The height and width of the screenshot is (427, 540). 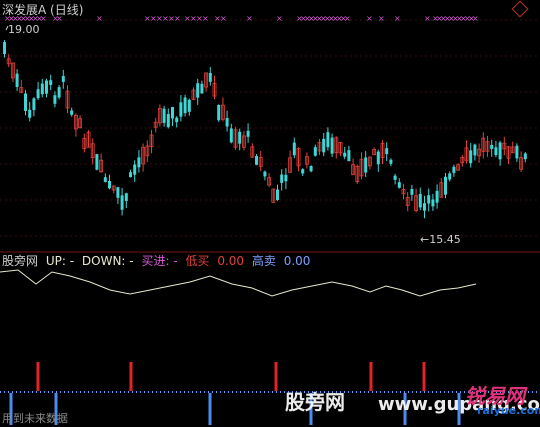 I want to click on indicator-down: DOWN: -, so click(x=107, y=261).